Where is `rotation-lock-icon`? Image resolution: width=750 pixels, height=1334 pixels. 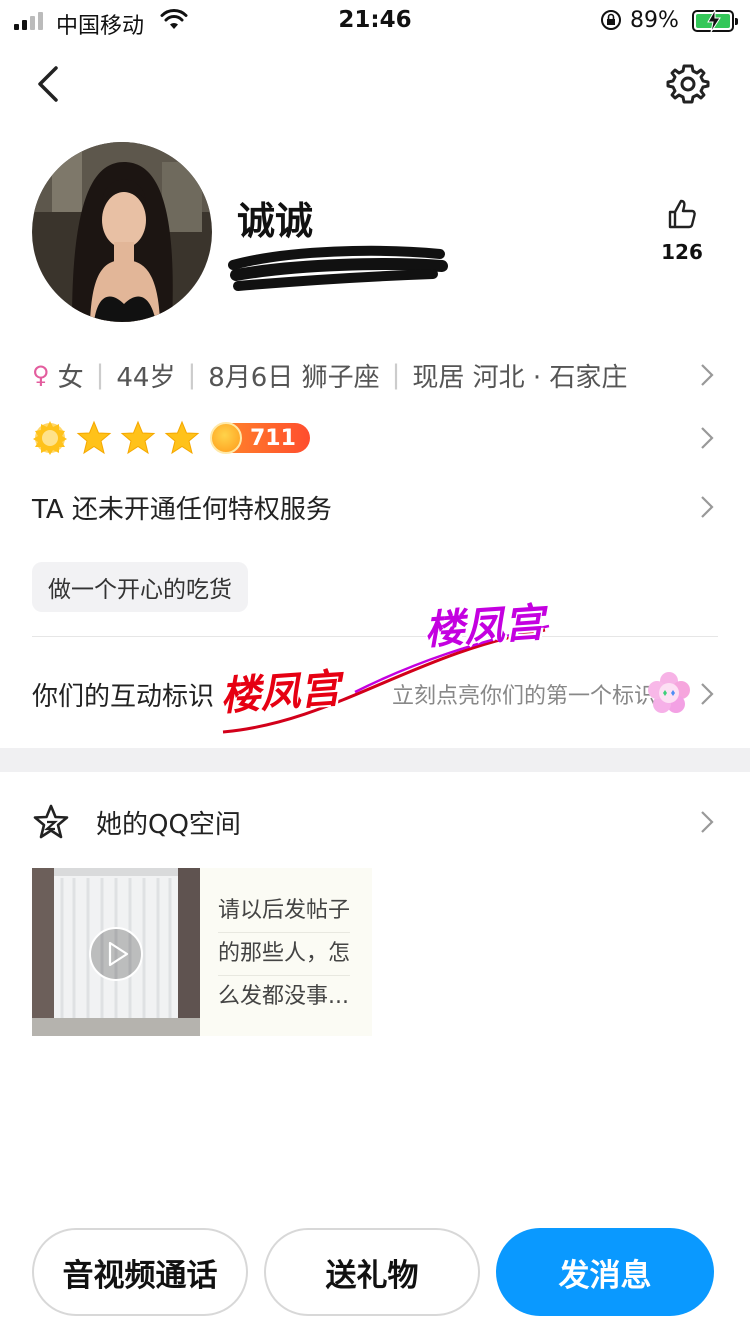
rotation-lock-icon is located at coordinates (611, 20).